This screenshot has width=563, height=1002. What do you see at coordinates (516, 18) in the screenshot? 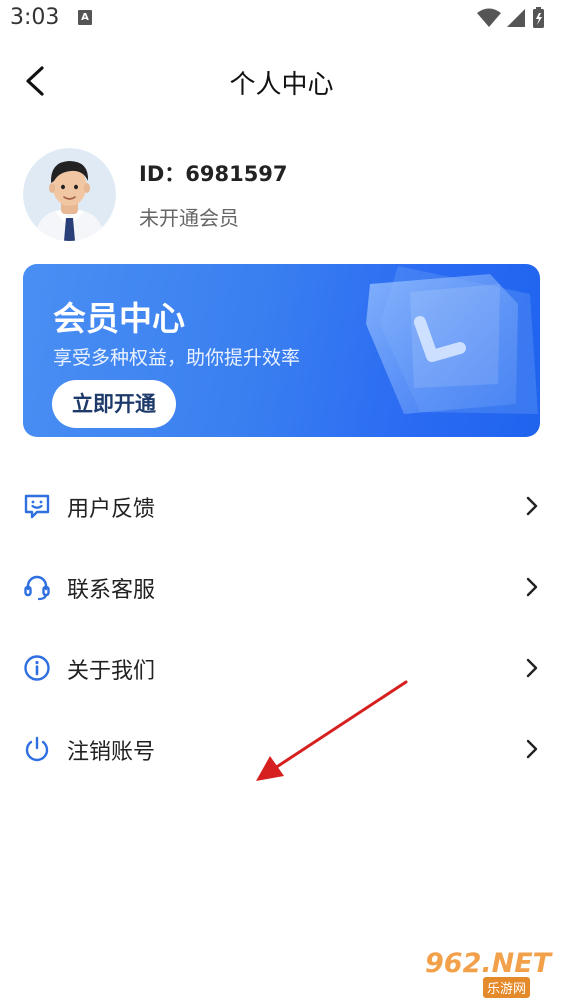
I see `signal-icon` at bounding box center [516, 18].